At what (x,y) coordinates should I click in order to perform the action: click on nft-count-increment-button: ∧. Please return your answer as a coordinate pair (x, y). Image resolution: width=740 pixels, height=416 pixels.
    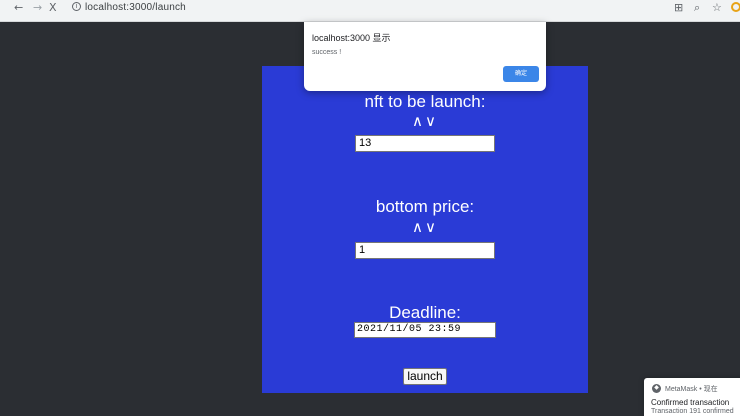
    Looking at the image, I should click on (418, 121).